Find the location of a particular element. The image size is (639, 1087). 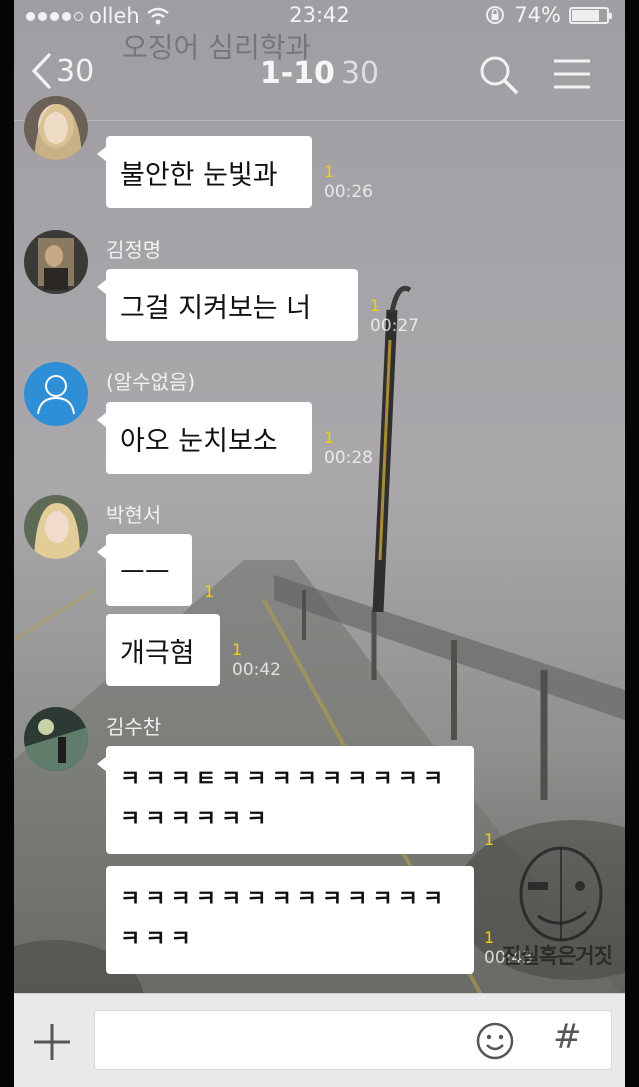

menu-icon is located at coordinates (572, 74).